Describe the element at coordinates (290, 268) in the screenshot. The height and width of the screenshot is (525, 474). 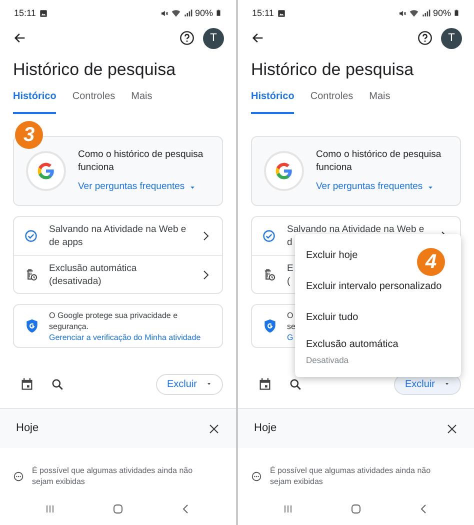
I see `setting-label: E` at that location.